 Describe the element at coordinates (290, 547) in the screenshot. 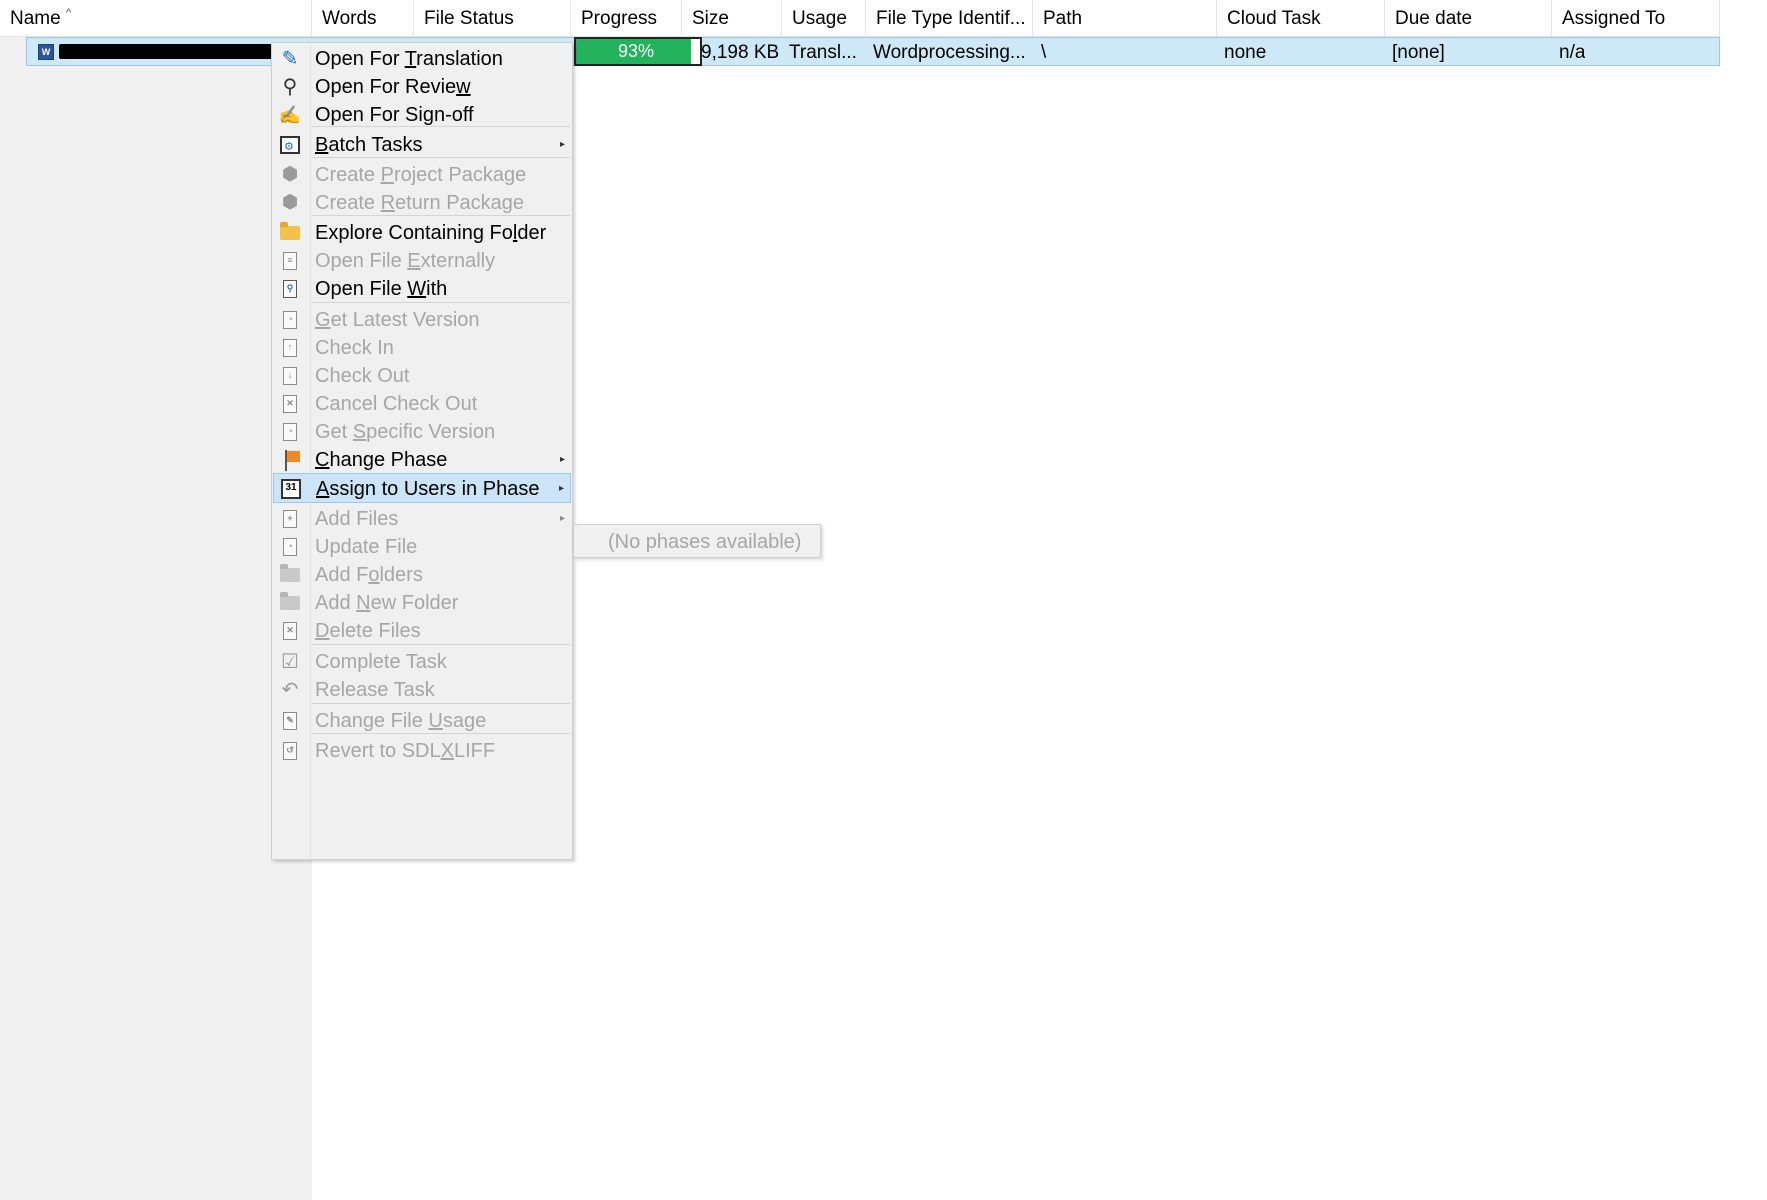

I see `update-file-icon: ◔` at that location.